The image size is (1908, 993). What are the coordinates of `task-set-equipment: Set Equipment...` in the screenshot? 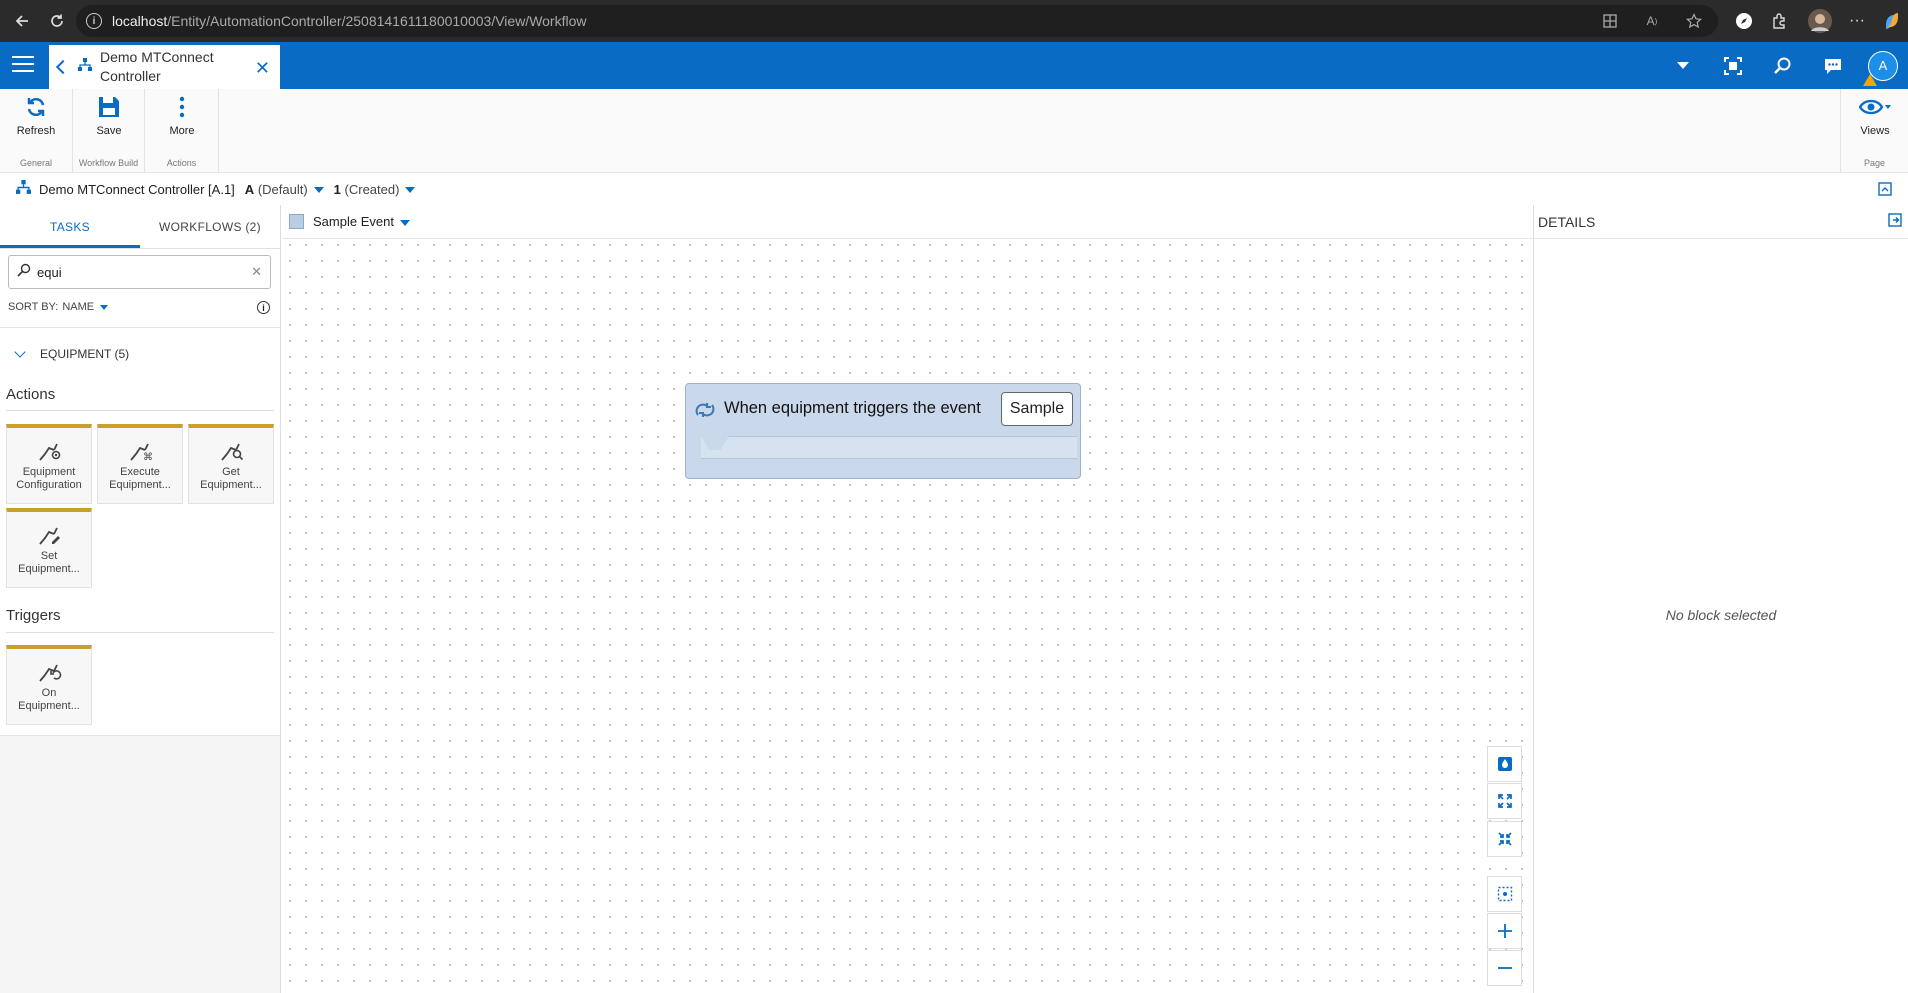 It's located at (49, 548).